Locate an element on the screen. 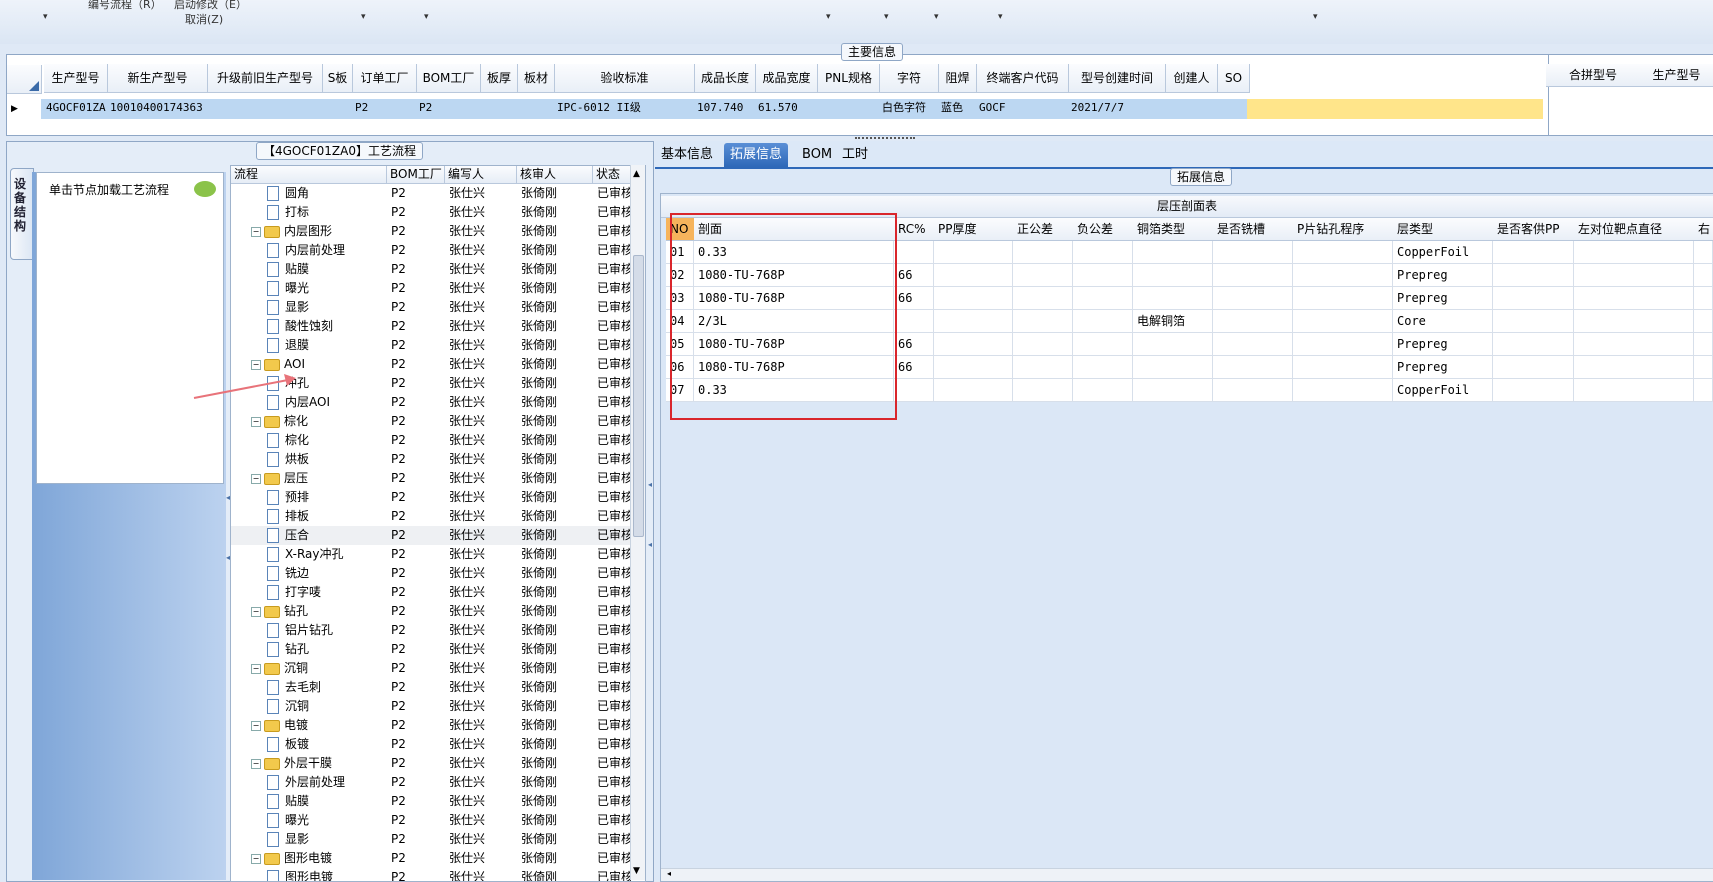 Image resolution: width=1713 pixels, height=882 pixels. main-header-15: 终端客户代码 is located at coordinates (1023, 78).